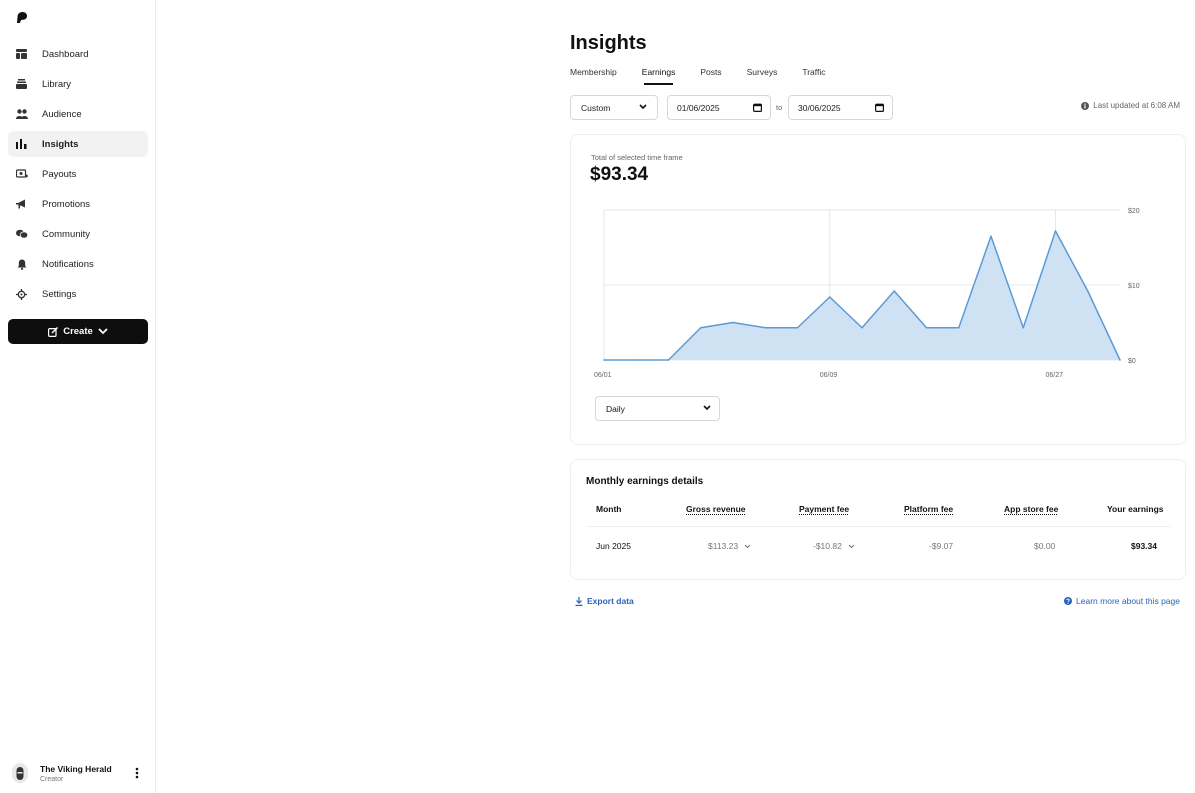 This screenshot has width=1195, height=793. I want to click on sidebar-item-insights: Insights, so click(78, 144).